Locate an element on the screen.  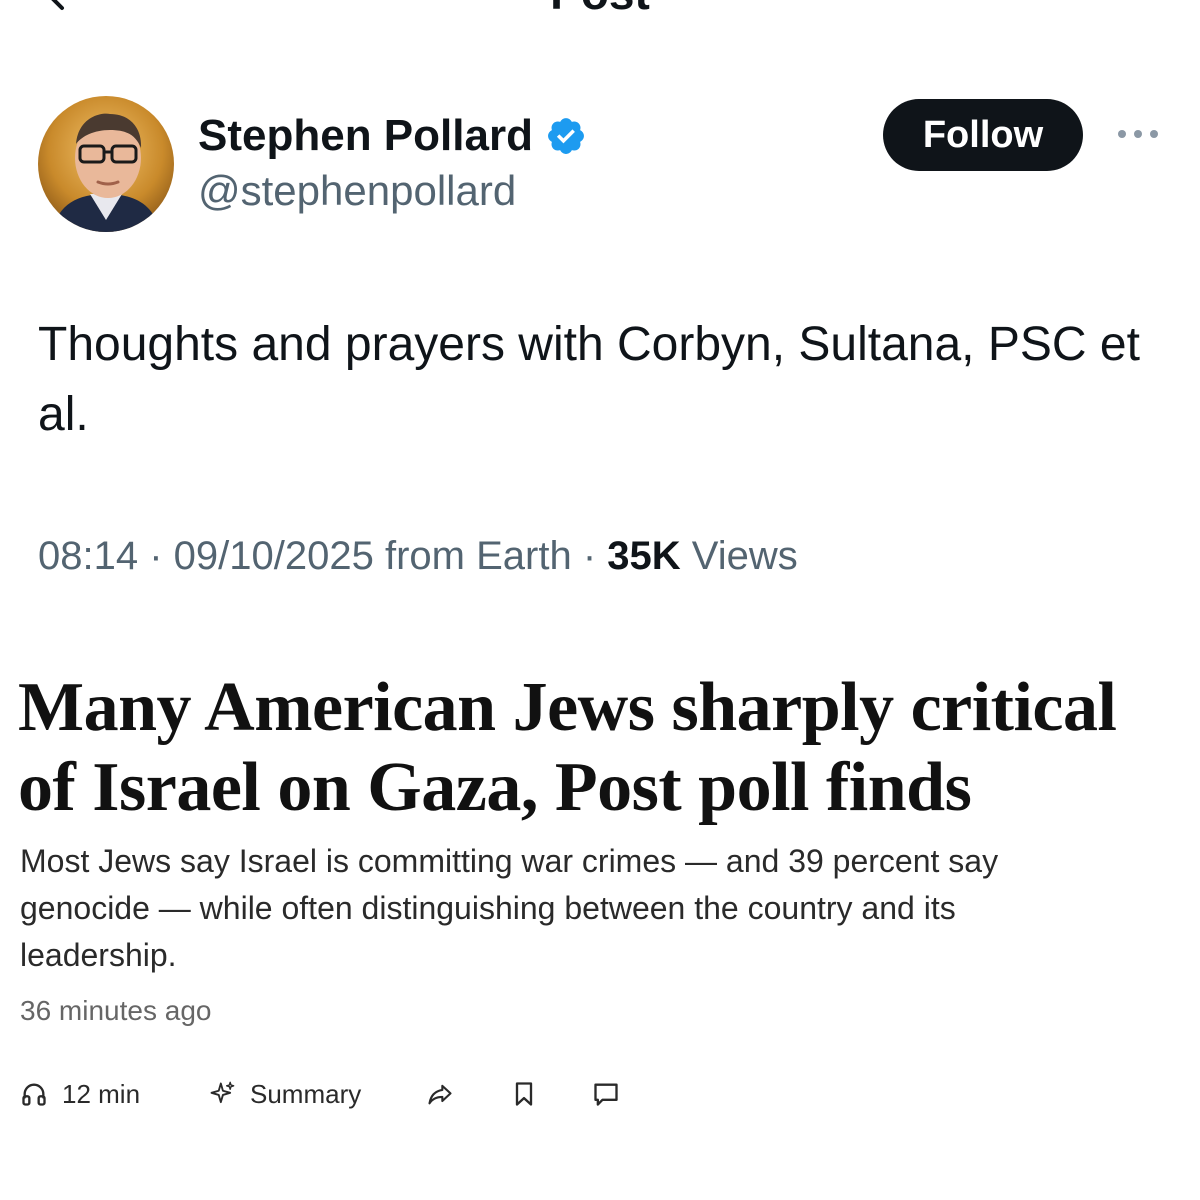
more-options-icon is located at coordinates (1138, 134).